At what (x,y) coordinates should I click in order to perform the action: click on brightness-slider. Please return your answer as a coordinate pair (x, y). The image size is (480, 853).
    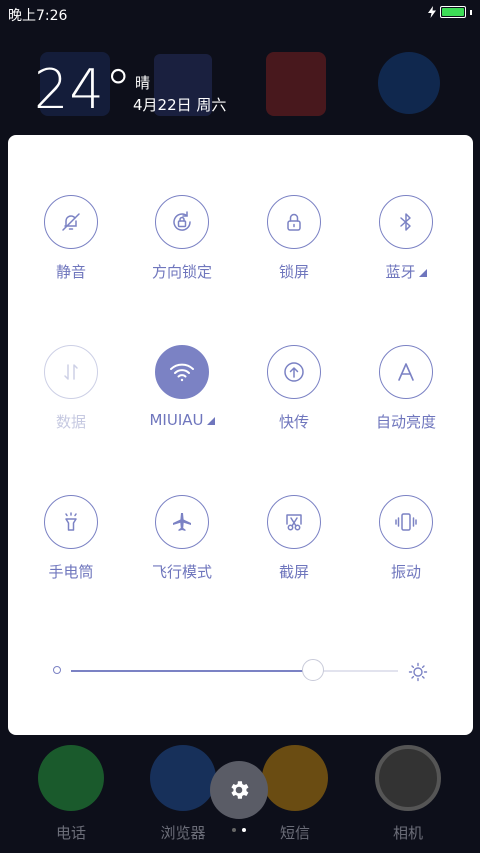
    Looking at the image, I should click on (234, 670).